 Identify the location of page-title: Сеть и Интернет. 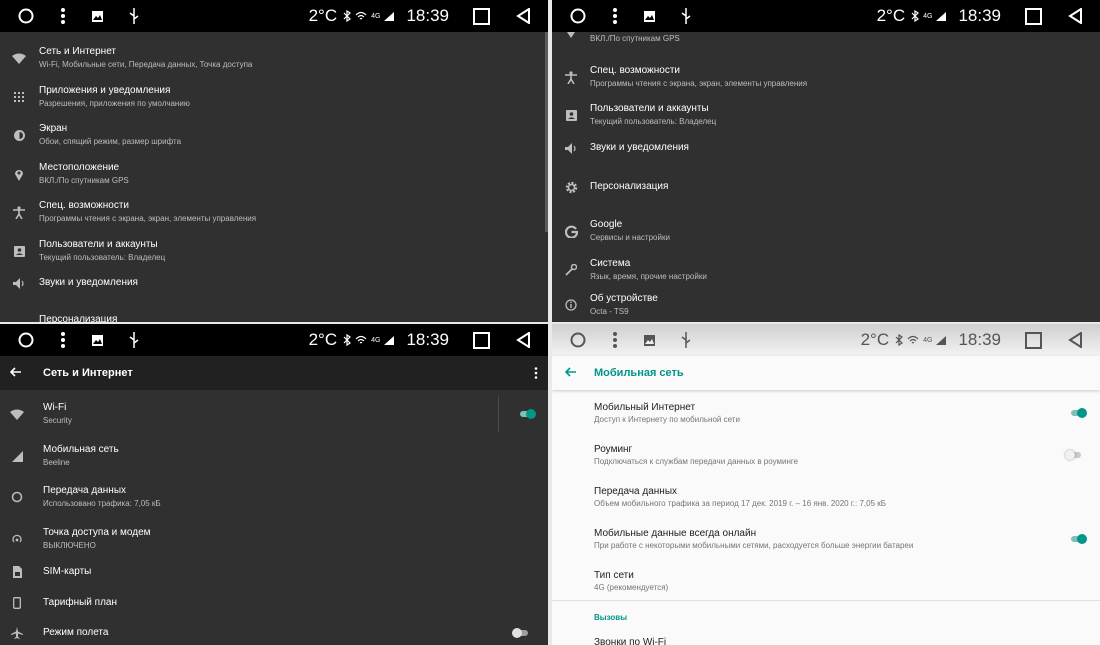
(88, 373).